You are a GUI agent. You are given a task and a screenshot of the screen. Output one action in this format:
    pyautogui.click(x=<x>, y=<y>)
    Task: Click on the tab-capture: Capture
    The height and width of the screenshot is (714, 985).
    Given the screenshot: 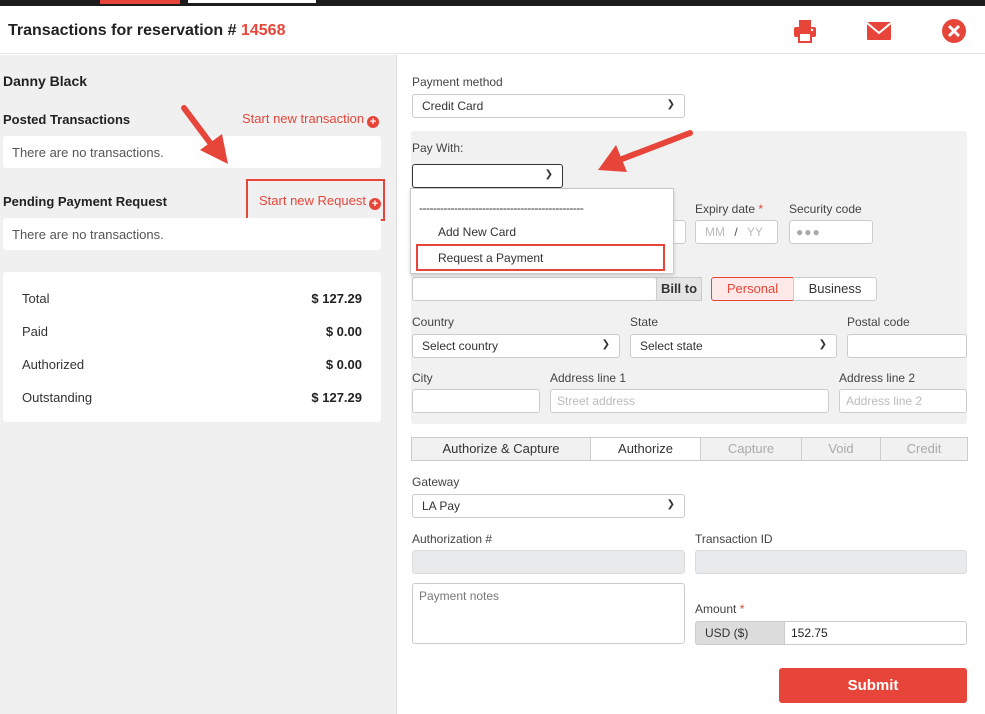 What is the action you would take?
    pyautogui.click(x=751, y=449)
    